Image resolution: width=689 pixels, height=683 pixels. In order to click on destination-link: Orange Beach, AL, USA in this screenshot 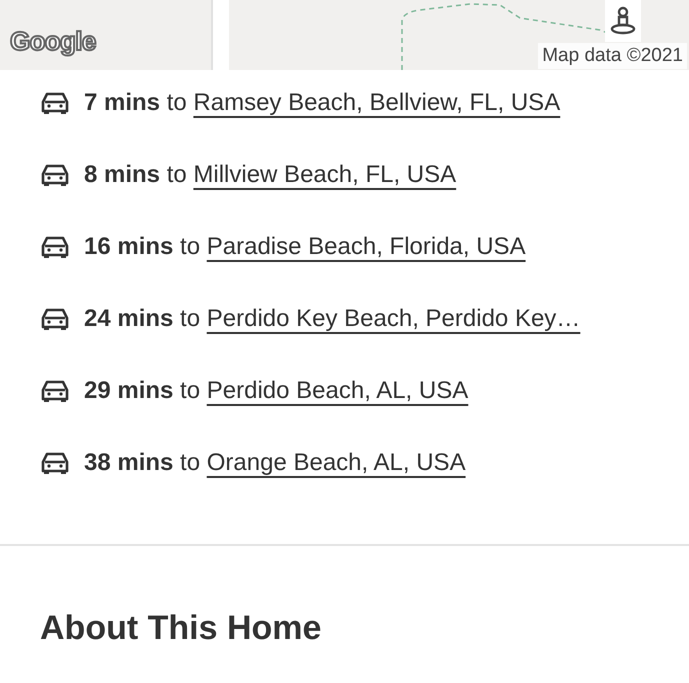, I will do `click(336, 462)`.